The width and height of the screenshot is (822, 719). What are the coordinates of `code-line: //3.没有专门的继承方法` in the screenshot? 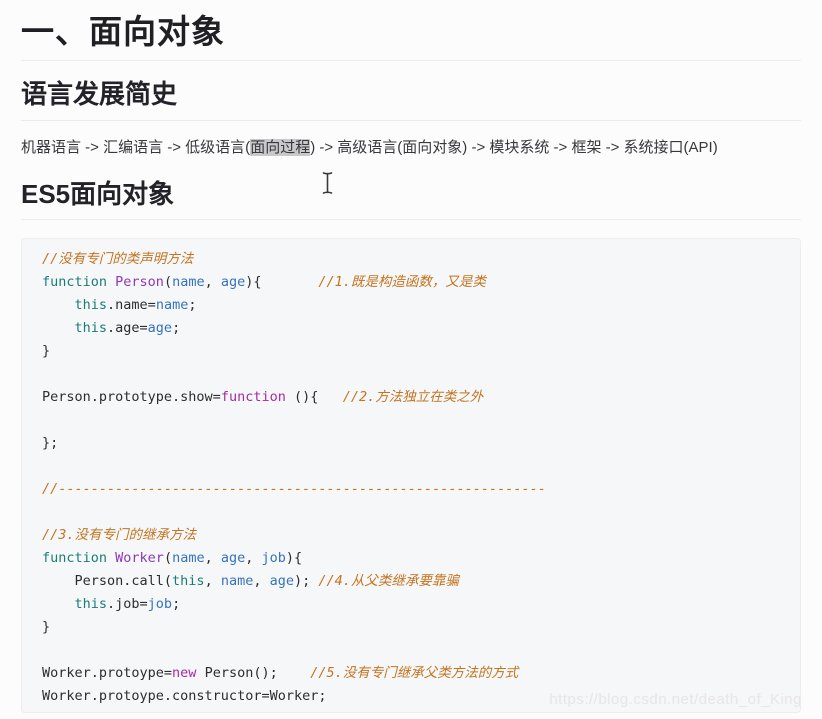 It's located at (411, 535).